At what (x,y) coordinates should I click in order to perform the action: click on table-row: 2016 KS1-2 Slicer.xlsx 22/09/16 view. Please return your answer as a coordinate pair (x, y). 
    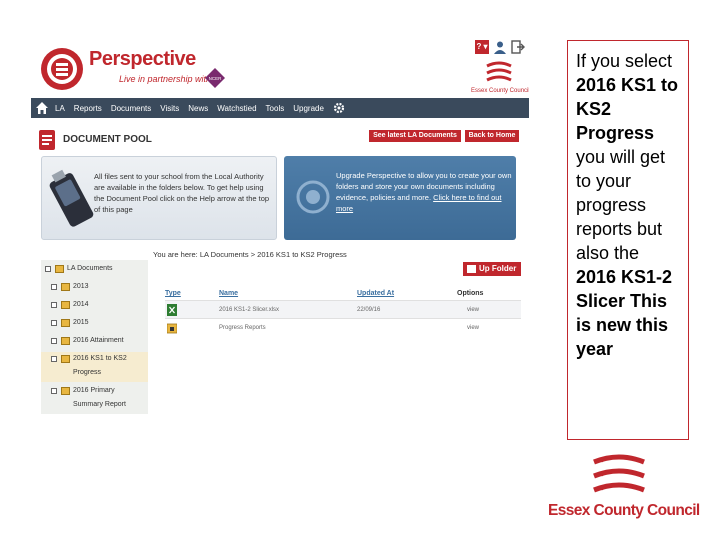
    Looking at the image, I should click on (343, 309).